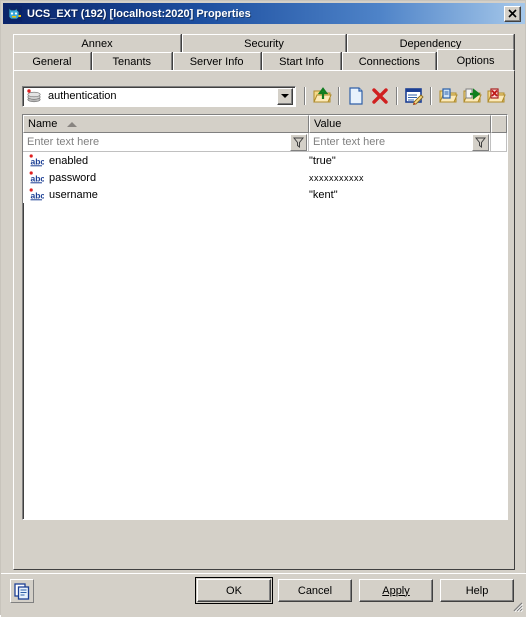  Describe the element at coordinates (499, 124) in the screenshot. I see `column-header-filler` at that location.